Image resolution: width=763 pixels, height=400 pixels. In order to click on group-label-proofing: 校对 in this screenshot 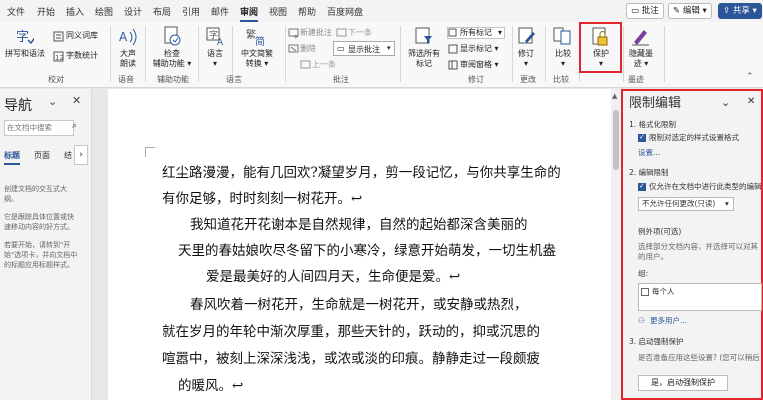, I will do `click(56, 79)`.